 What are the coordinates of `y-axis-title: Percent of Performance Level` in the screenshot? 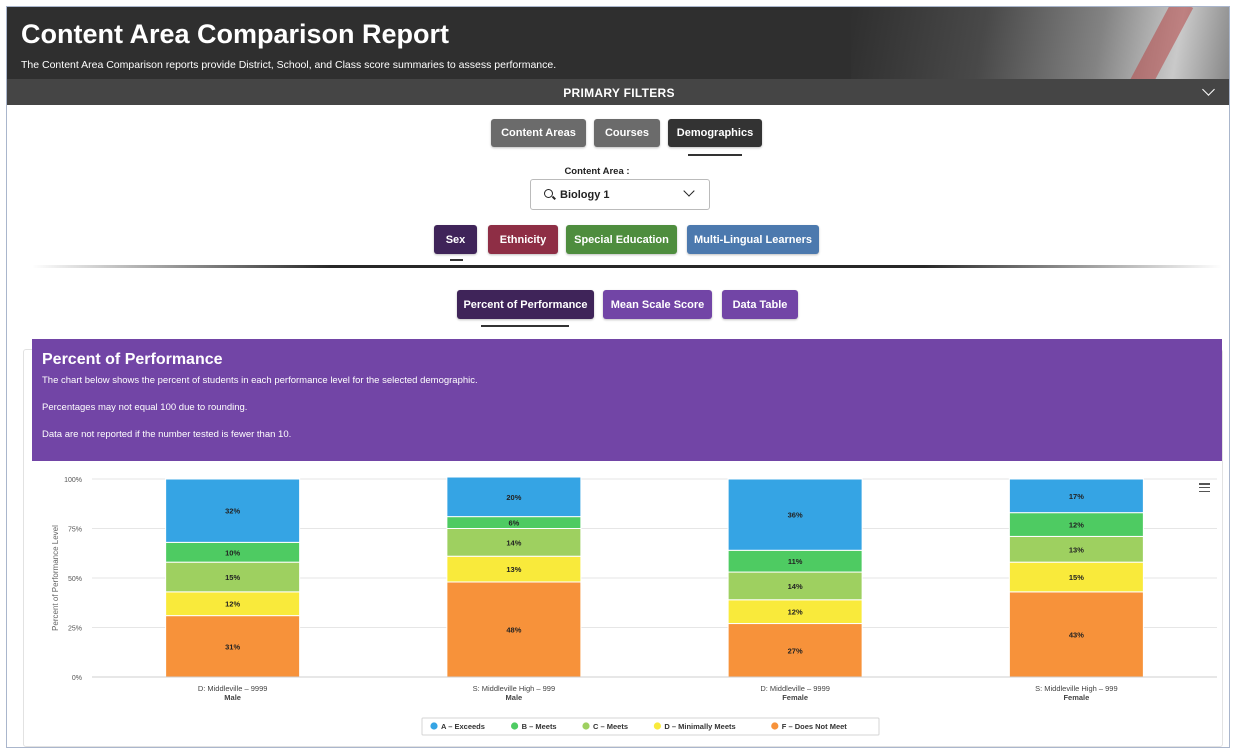 It's located at (55, 578).